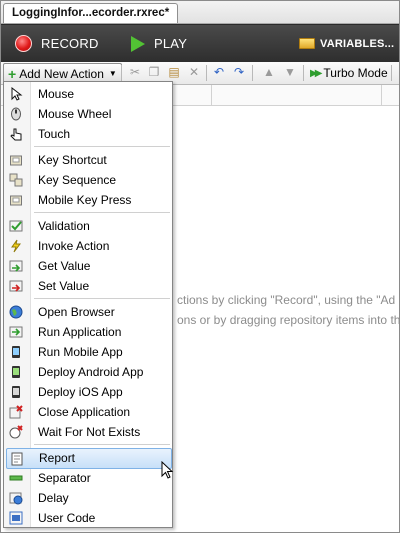  Describe the element at coordinates (16, 478) in the screenshot. I see `separator-icon` at that location.